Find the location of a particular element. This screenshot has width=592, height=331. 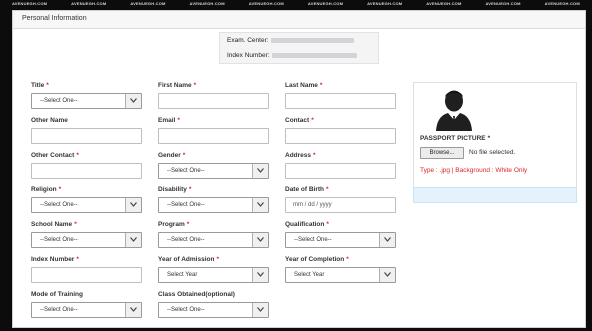

class-obtained-select: --Select One-- is located at coordinates (213, 310).